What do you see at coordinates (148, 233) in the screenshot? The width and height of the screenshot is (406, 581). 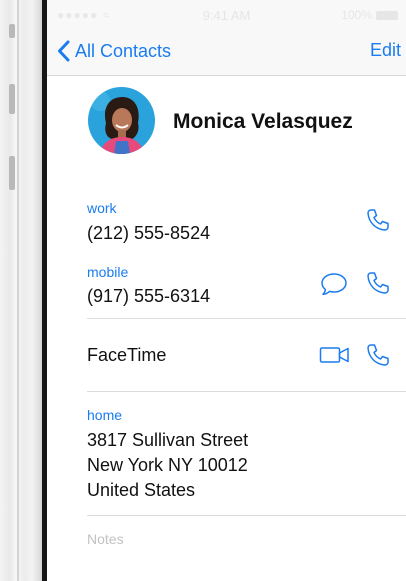 I see `phone-number-work: (212) 555-8524` at bounding box center [148, 233].